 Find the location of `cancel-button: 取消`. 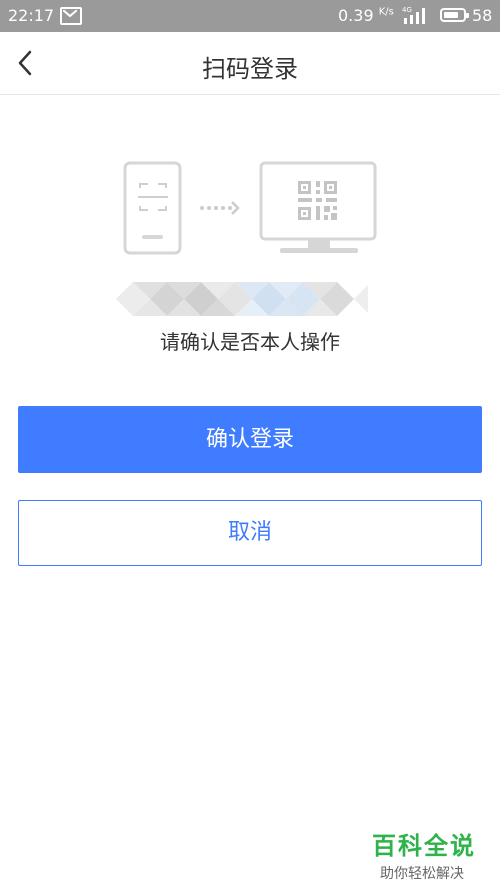

cancel-button: 取消 is located at coordinates (250, 533).